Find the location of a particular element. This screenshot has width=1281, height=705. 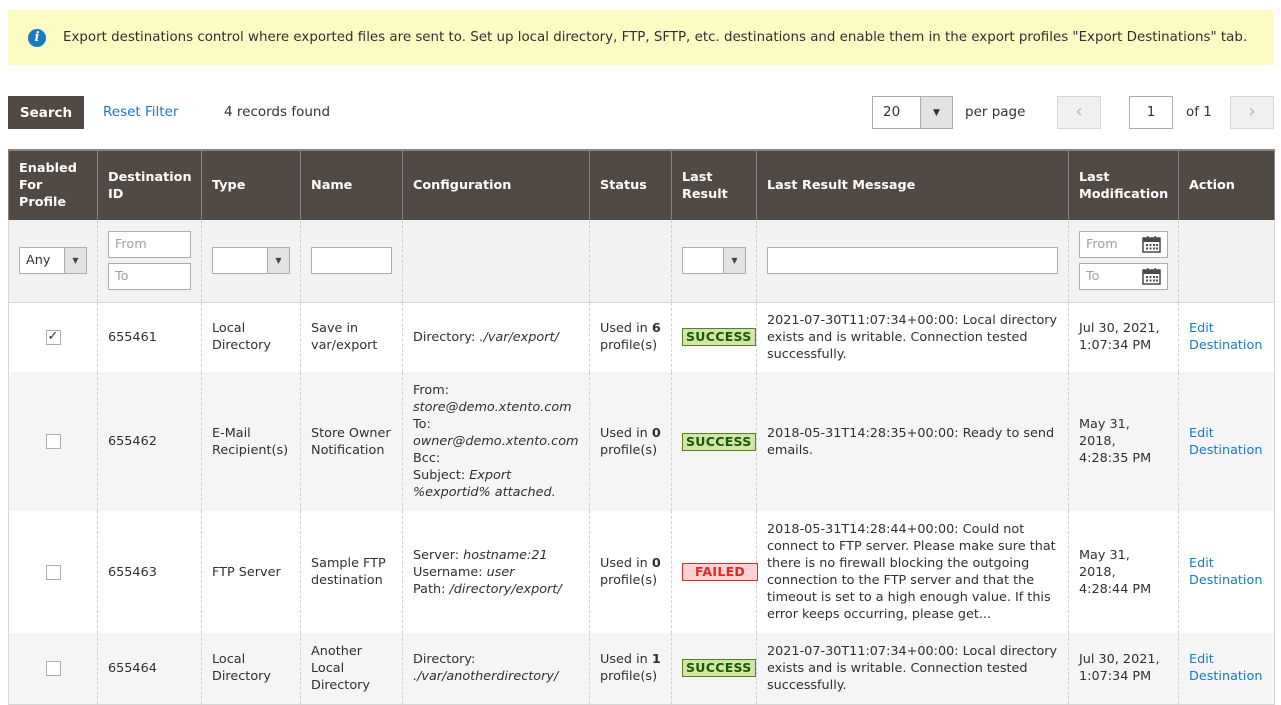

info-icon: i is located at coordinates (37, 37).